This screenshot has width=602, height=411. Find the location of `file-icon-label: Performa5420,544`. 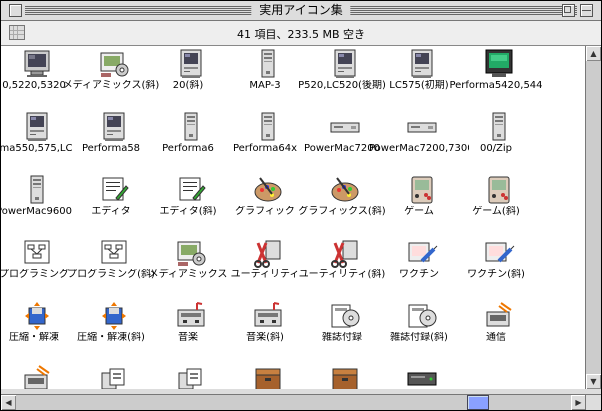

file-icon-label: Performa5420,544 is located at coordinates (496, 86).